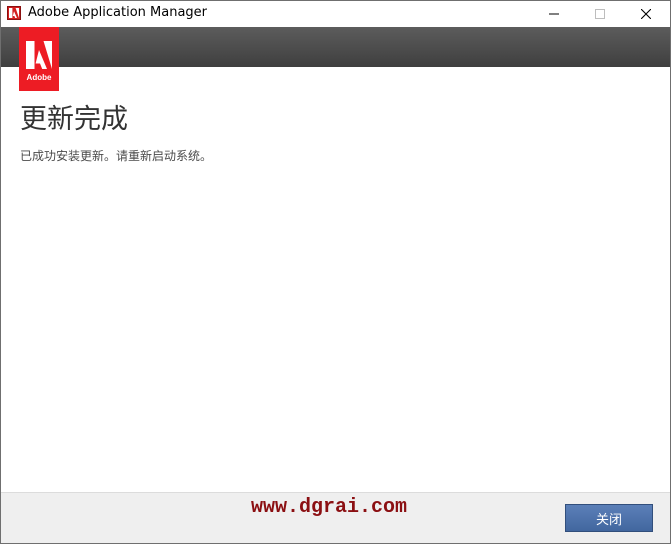  I want to click on minimize-icon, so click(554, 14).